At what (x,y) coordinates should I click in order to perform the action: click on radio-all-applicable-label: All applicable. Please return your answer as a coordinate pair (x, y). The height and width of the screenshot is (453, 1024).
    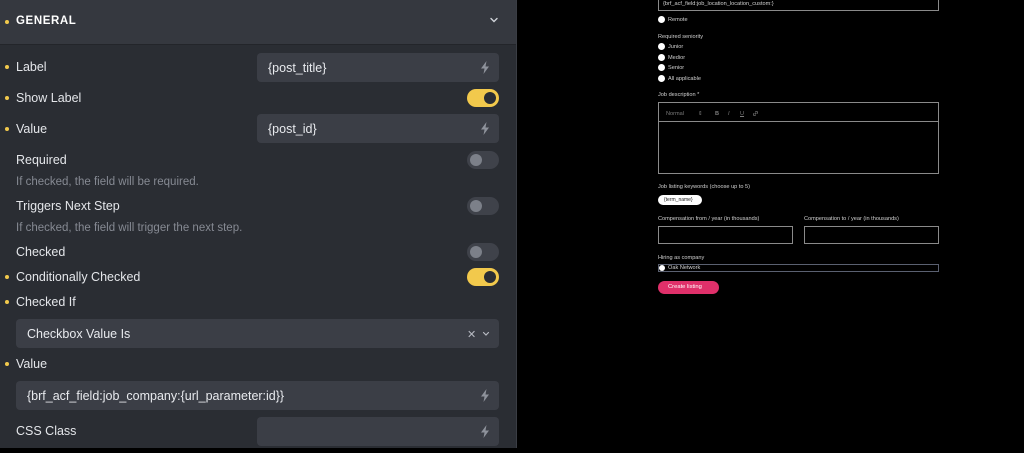
    Looking at the image, I should click on (684, 79).